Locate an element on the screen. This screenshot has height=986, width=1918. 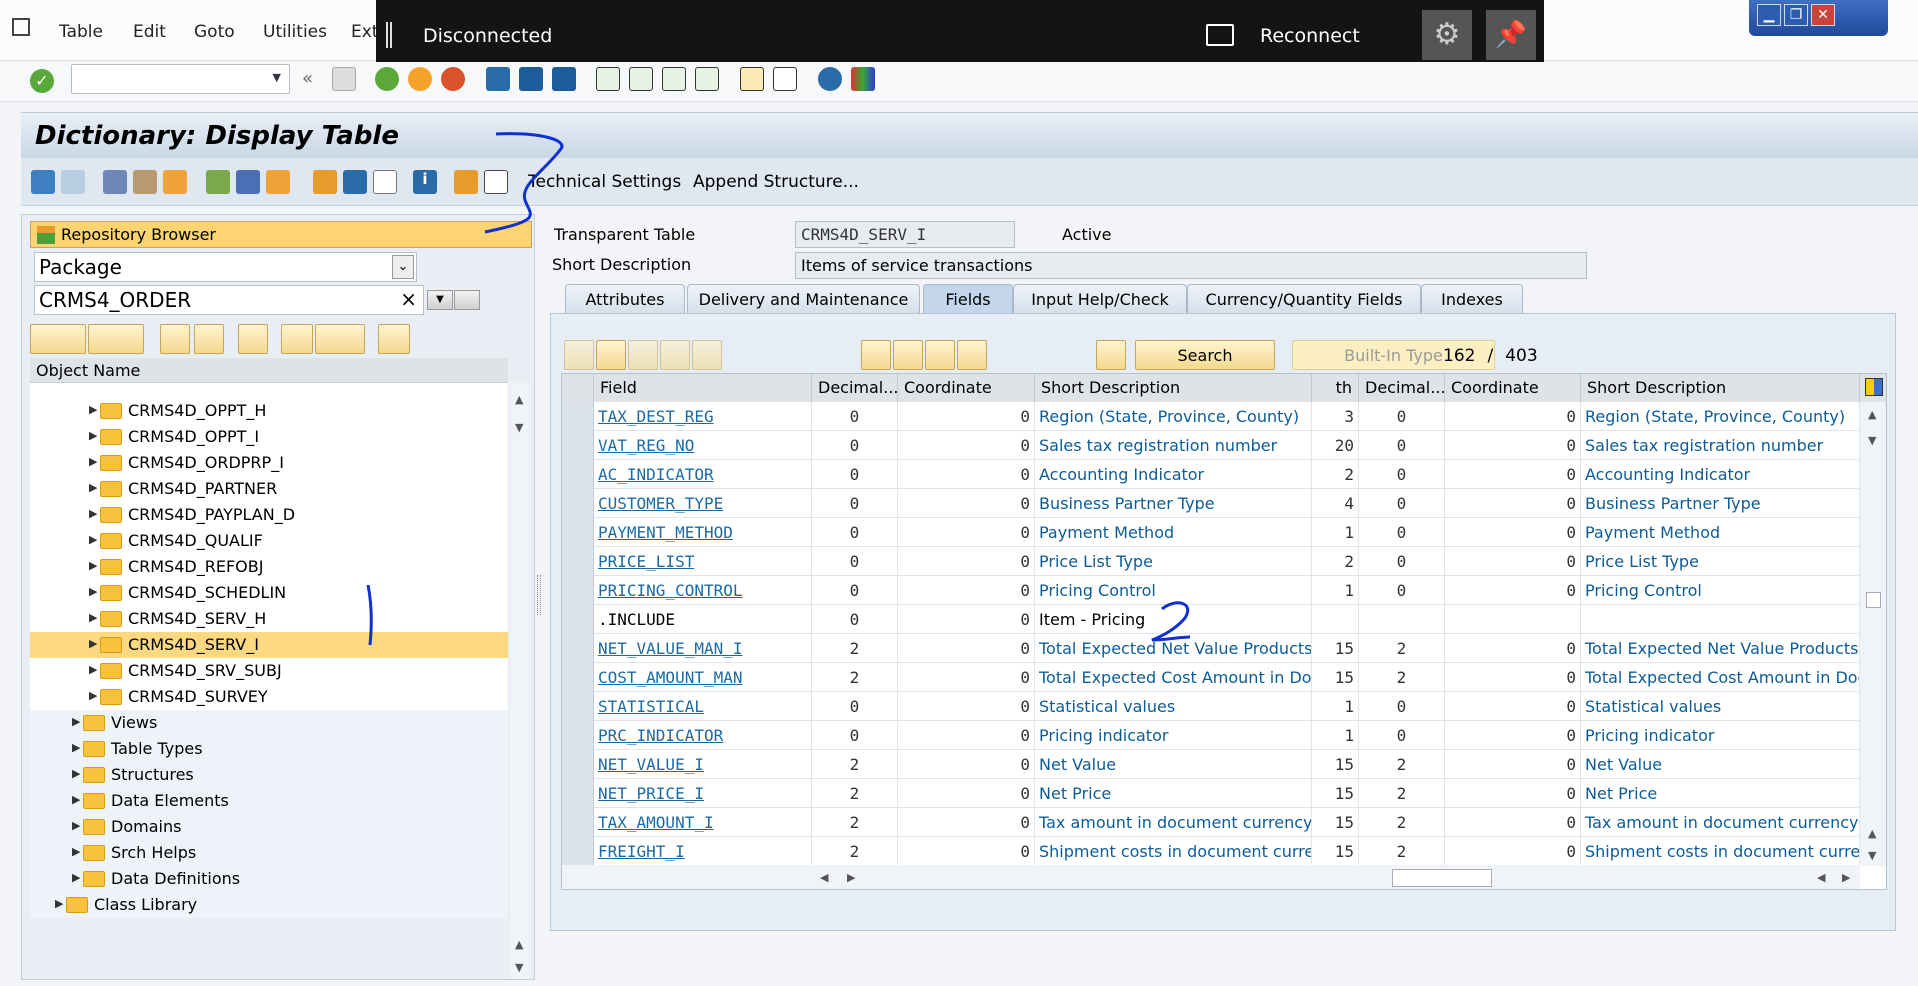
tree-node: ▶ CRMS4D_QUALIF is located at coordinates (269, 541).